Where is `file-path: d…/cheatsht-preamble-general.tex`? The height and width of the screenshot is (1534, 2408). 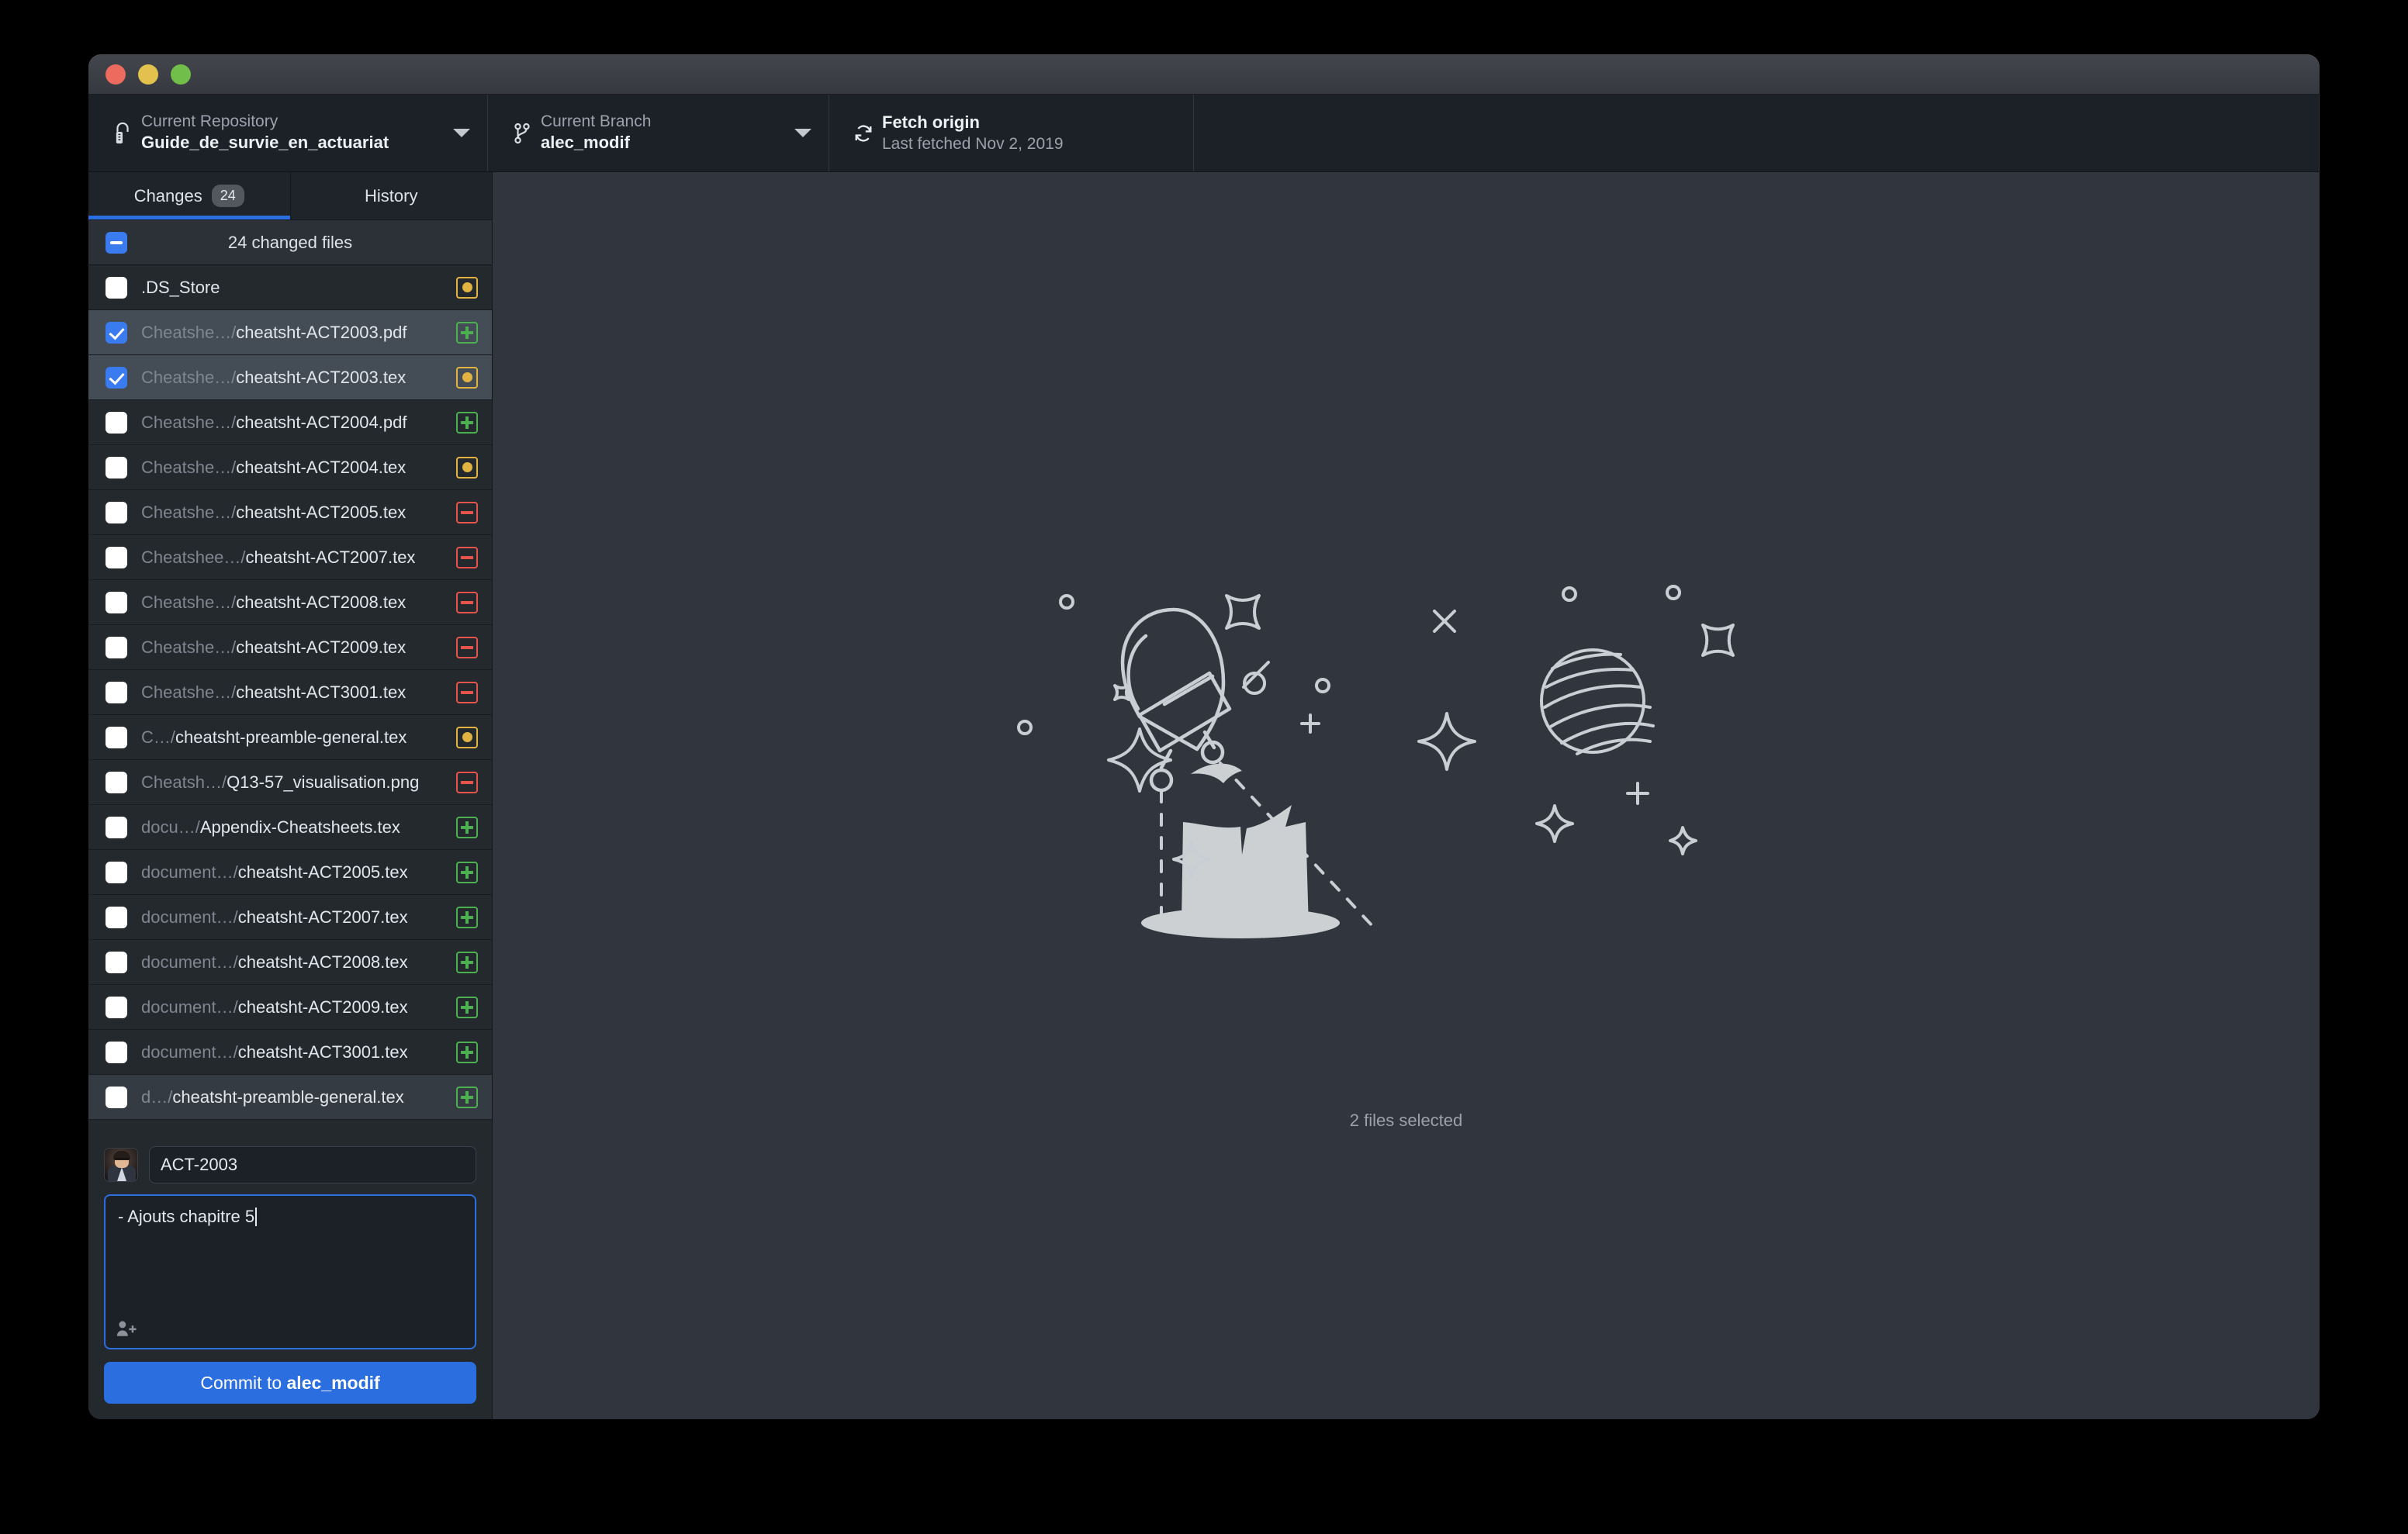
file-path: d…/cheatsht-preamble-general.tex is located at coordinates (291, 1097).